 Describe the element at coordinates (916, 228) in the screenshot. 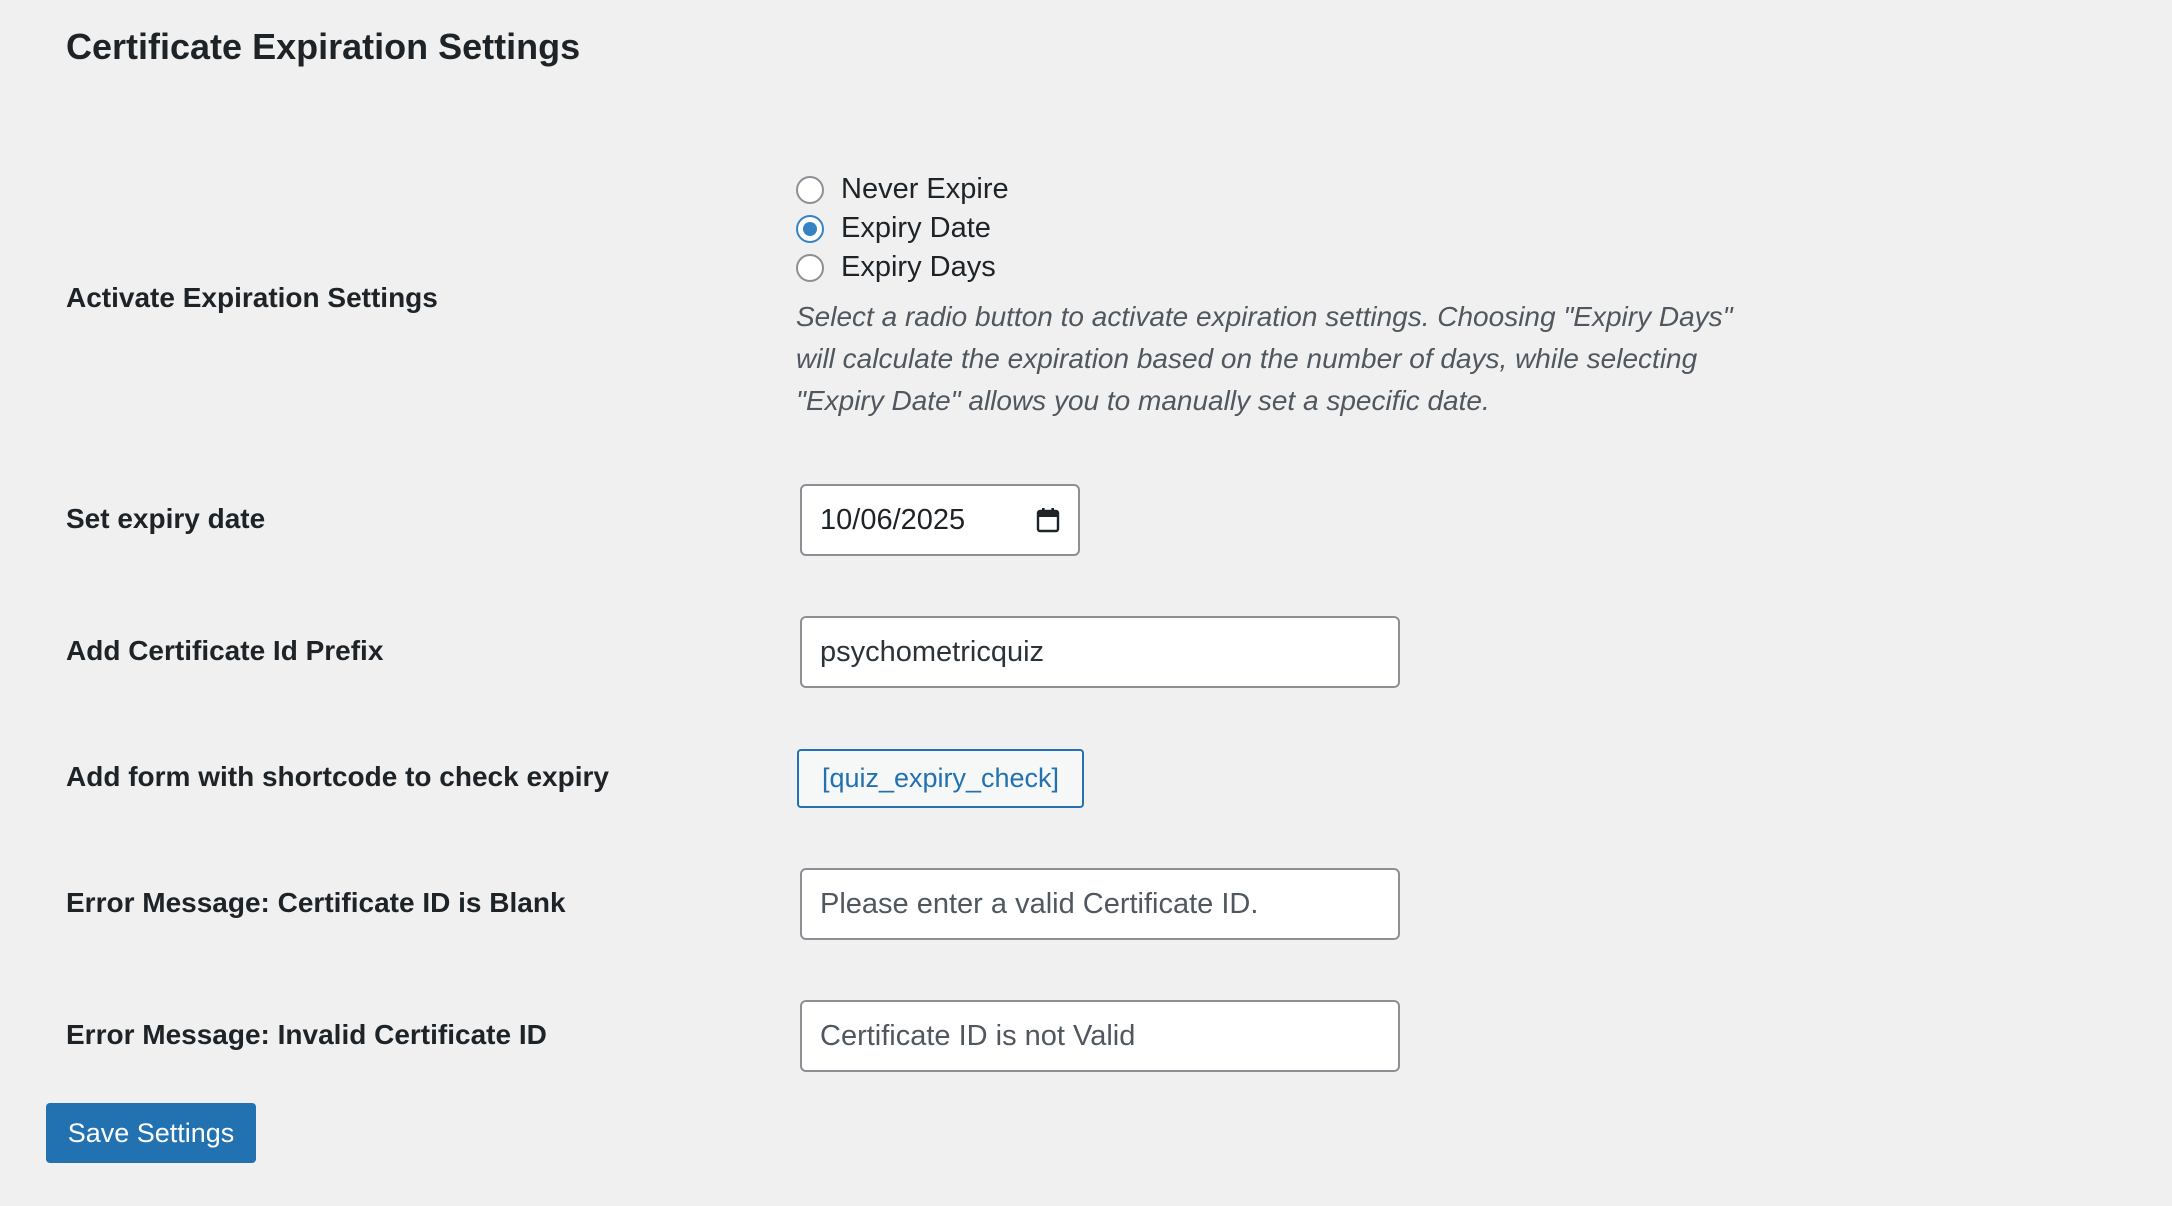

I see `radio-expiry-date-label: Expiry Date` at that location.